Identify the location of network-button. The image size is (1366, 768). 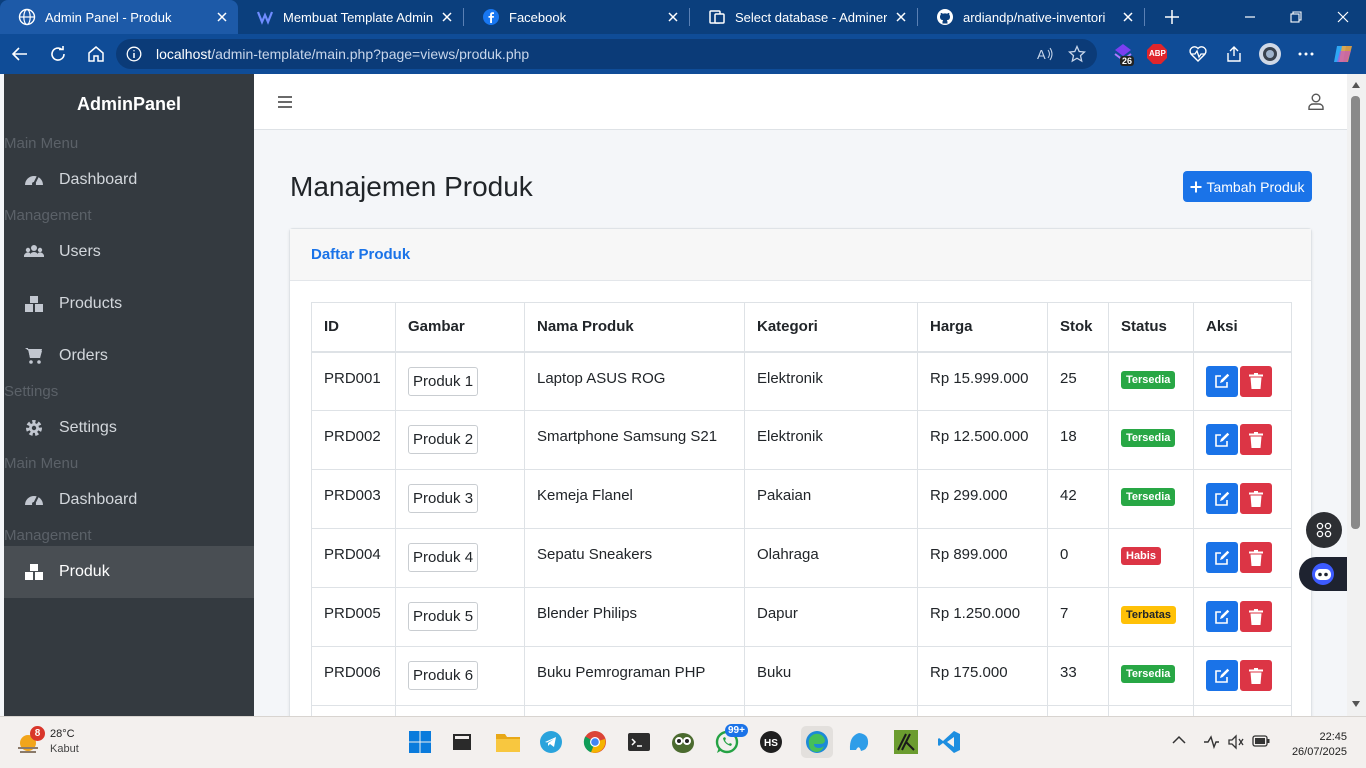
(1211, 742).